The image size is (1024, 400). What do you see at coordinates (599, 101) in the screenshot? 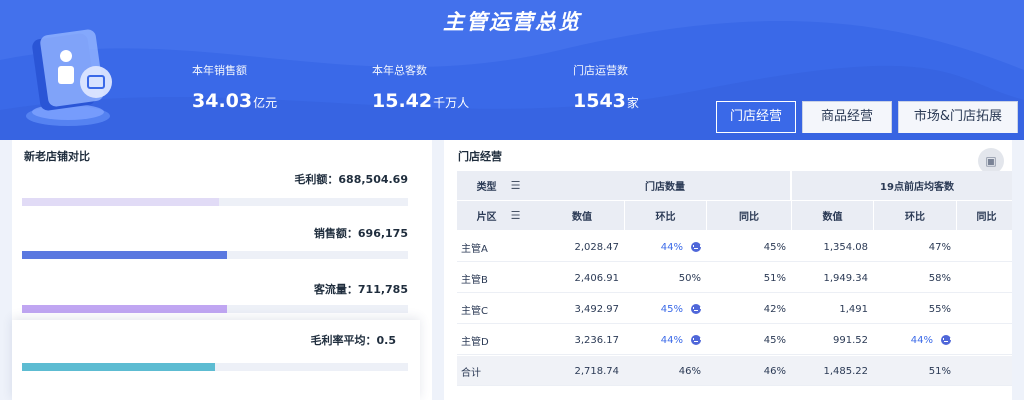
I see `stat-value: 1543` at bounding box center [599, 101].